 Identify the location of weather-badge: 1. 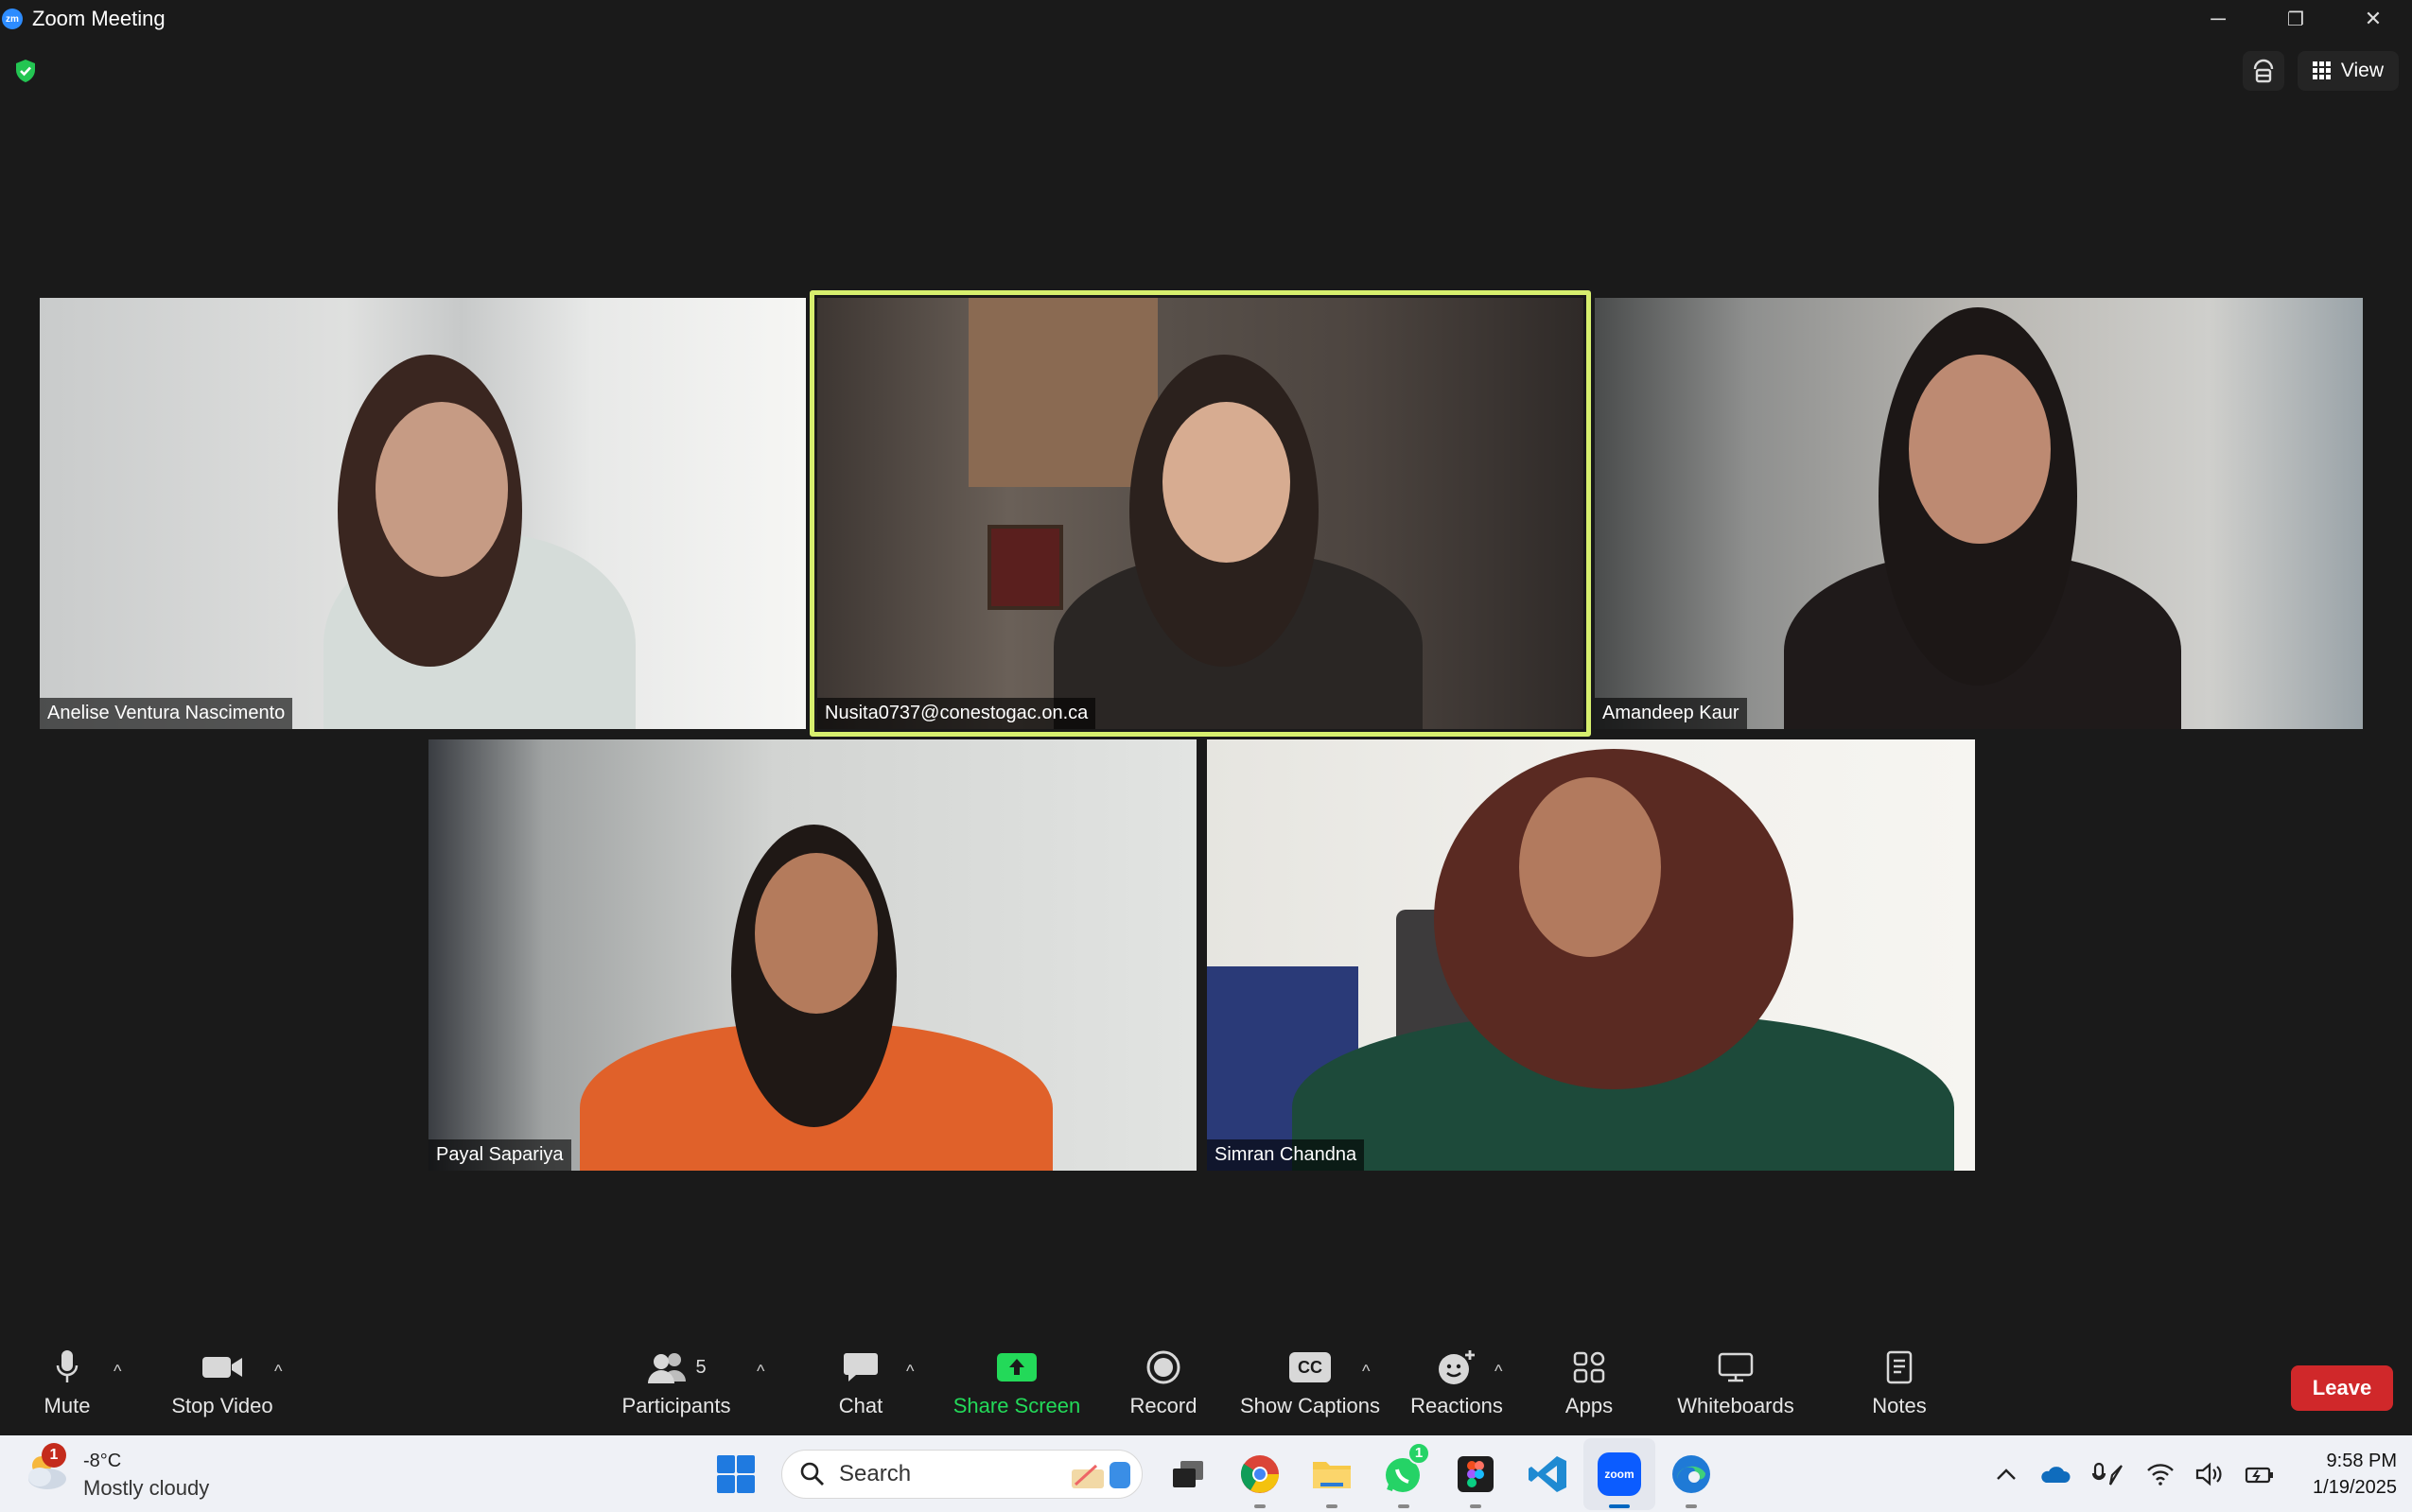
(54, 1455).